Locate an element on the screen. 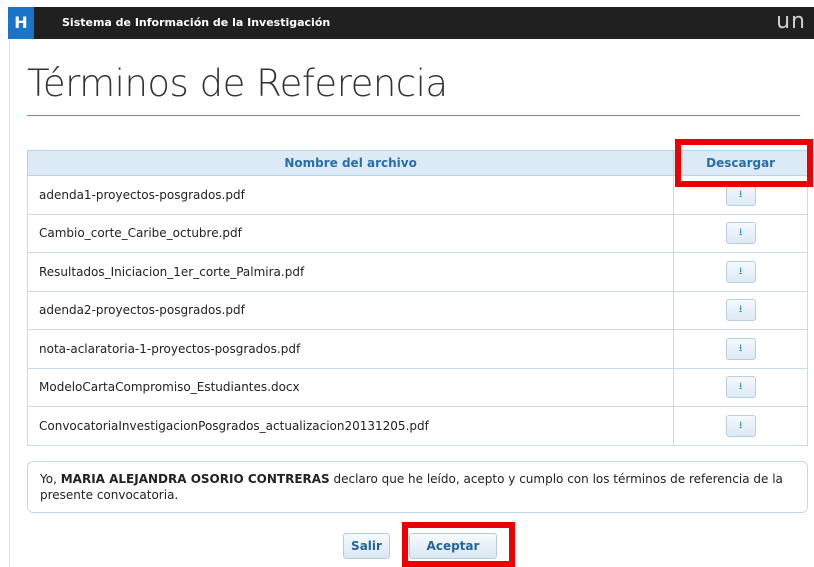 This screenshot has height=567, width=814. table-header-row: Nombre del archivo Descargar is located at coordinates (417, 163).